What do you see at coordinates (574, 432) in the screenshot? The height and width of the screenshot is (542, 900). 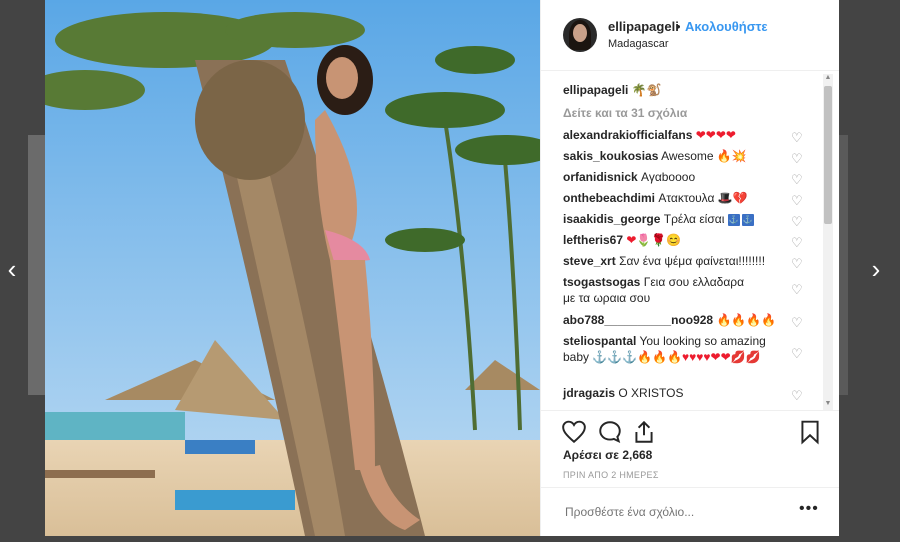 I see `heart-icon` at bounding box center [574, 432].